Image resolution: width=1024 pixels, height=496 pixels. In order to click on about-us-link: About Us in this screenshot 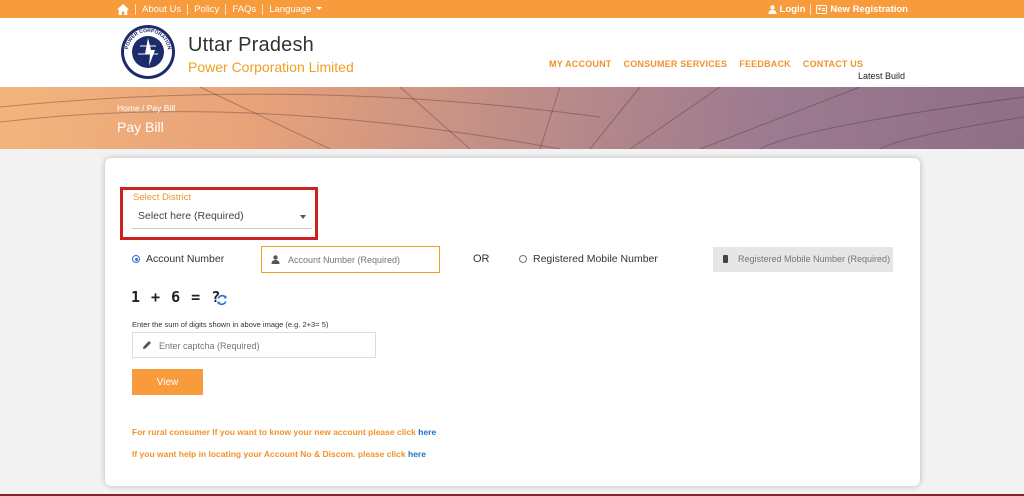, I will do `click(161, 9)`.